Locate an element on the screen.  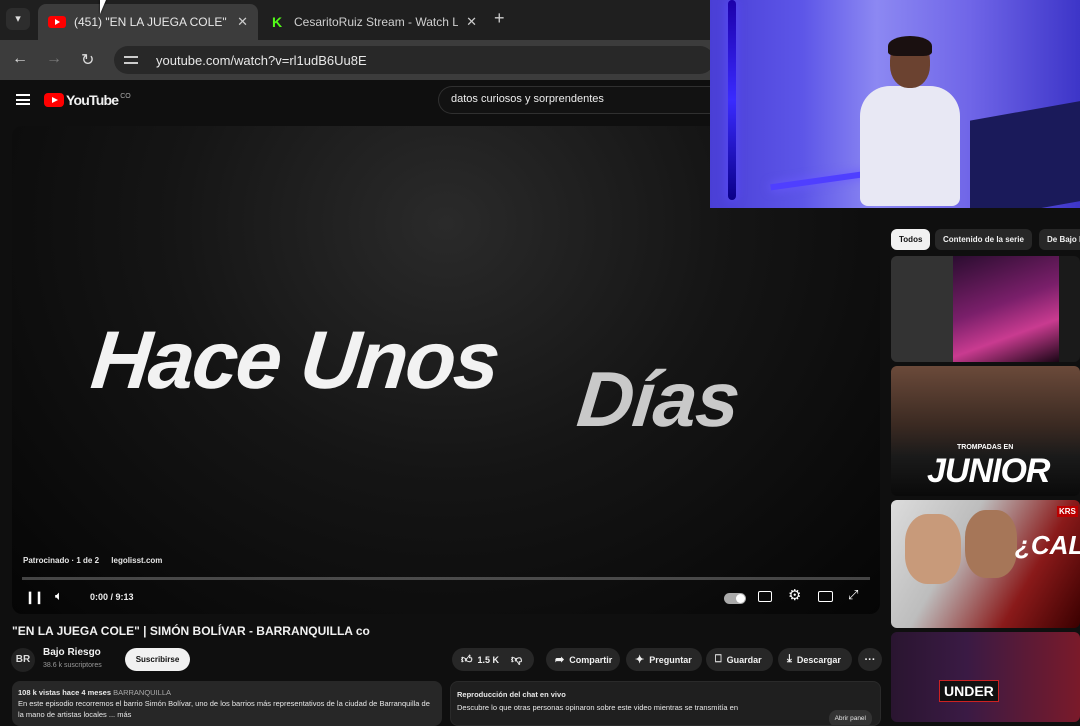
new-tab-icon: + is located at coordinates (499, 18).